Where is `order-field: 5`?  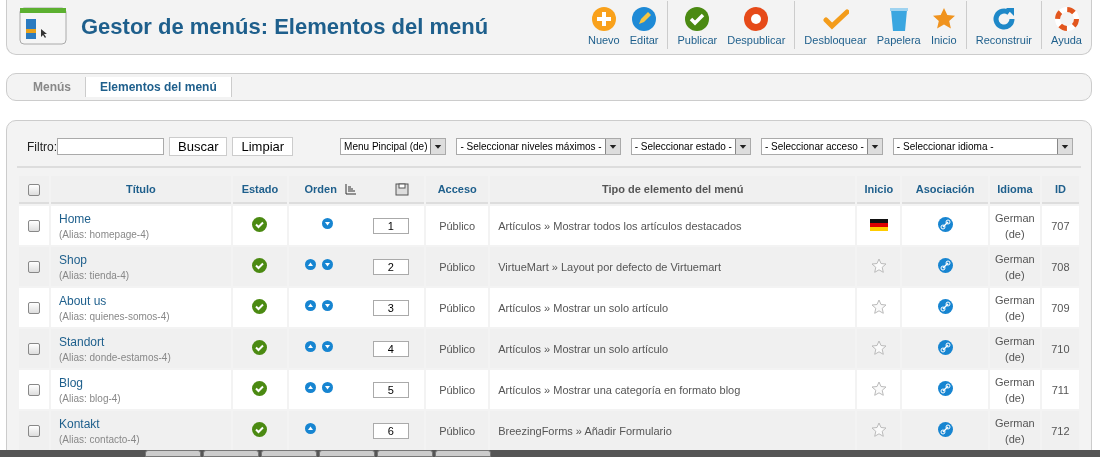
order-field: 5 is located at coordinates (390, 389).